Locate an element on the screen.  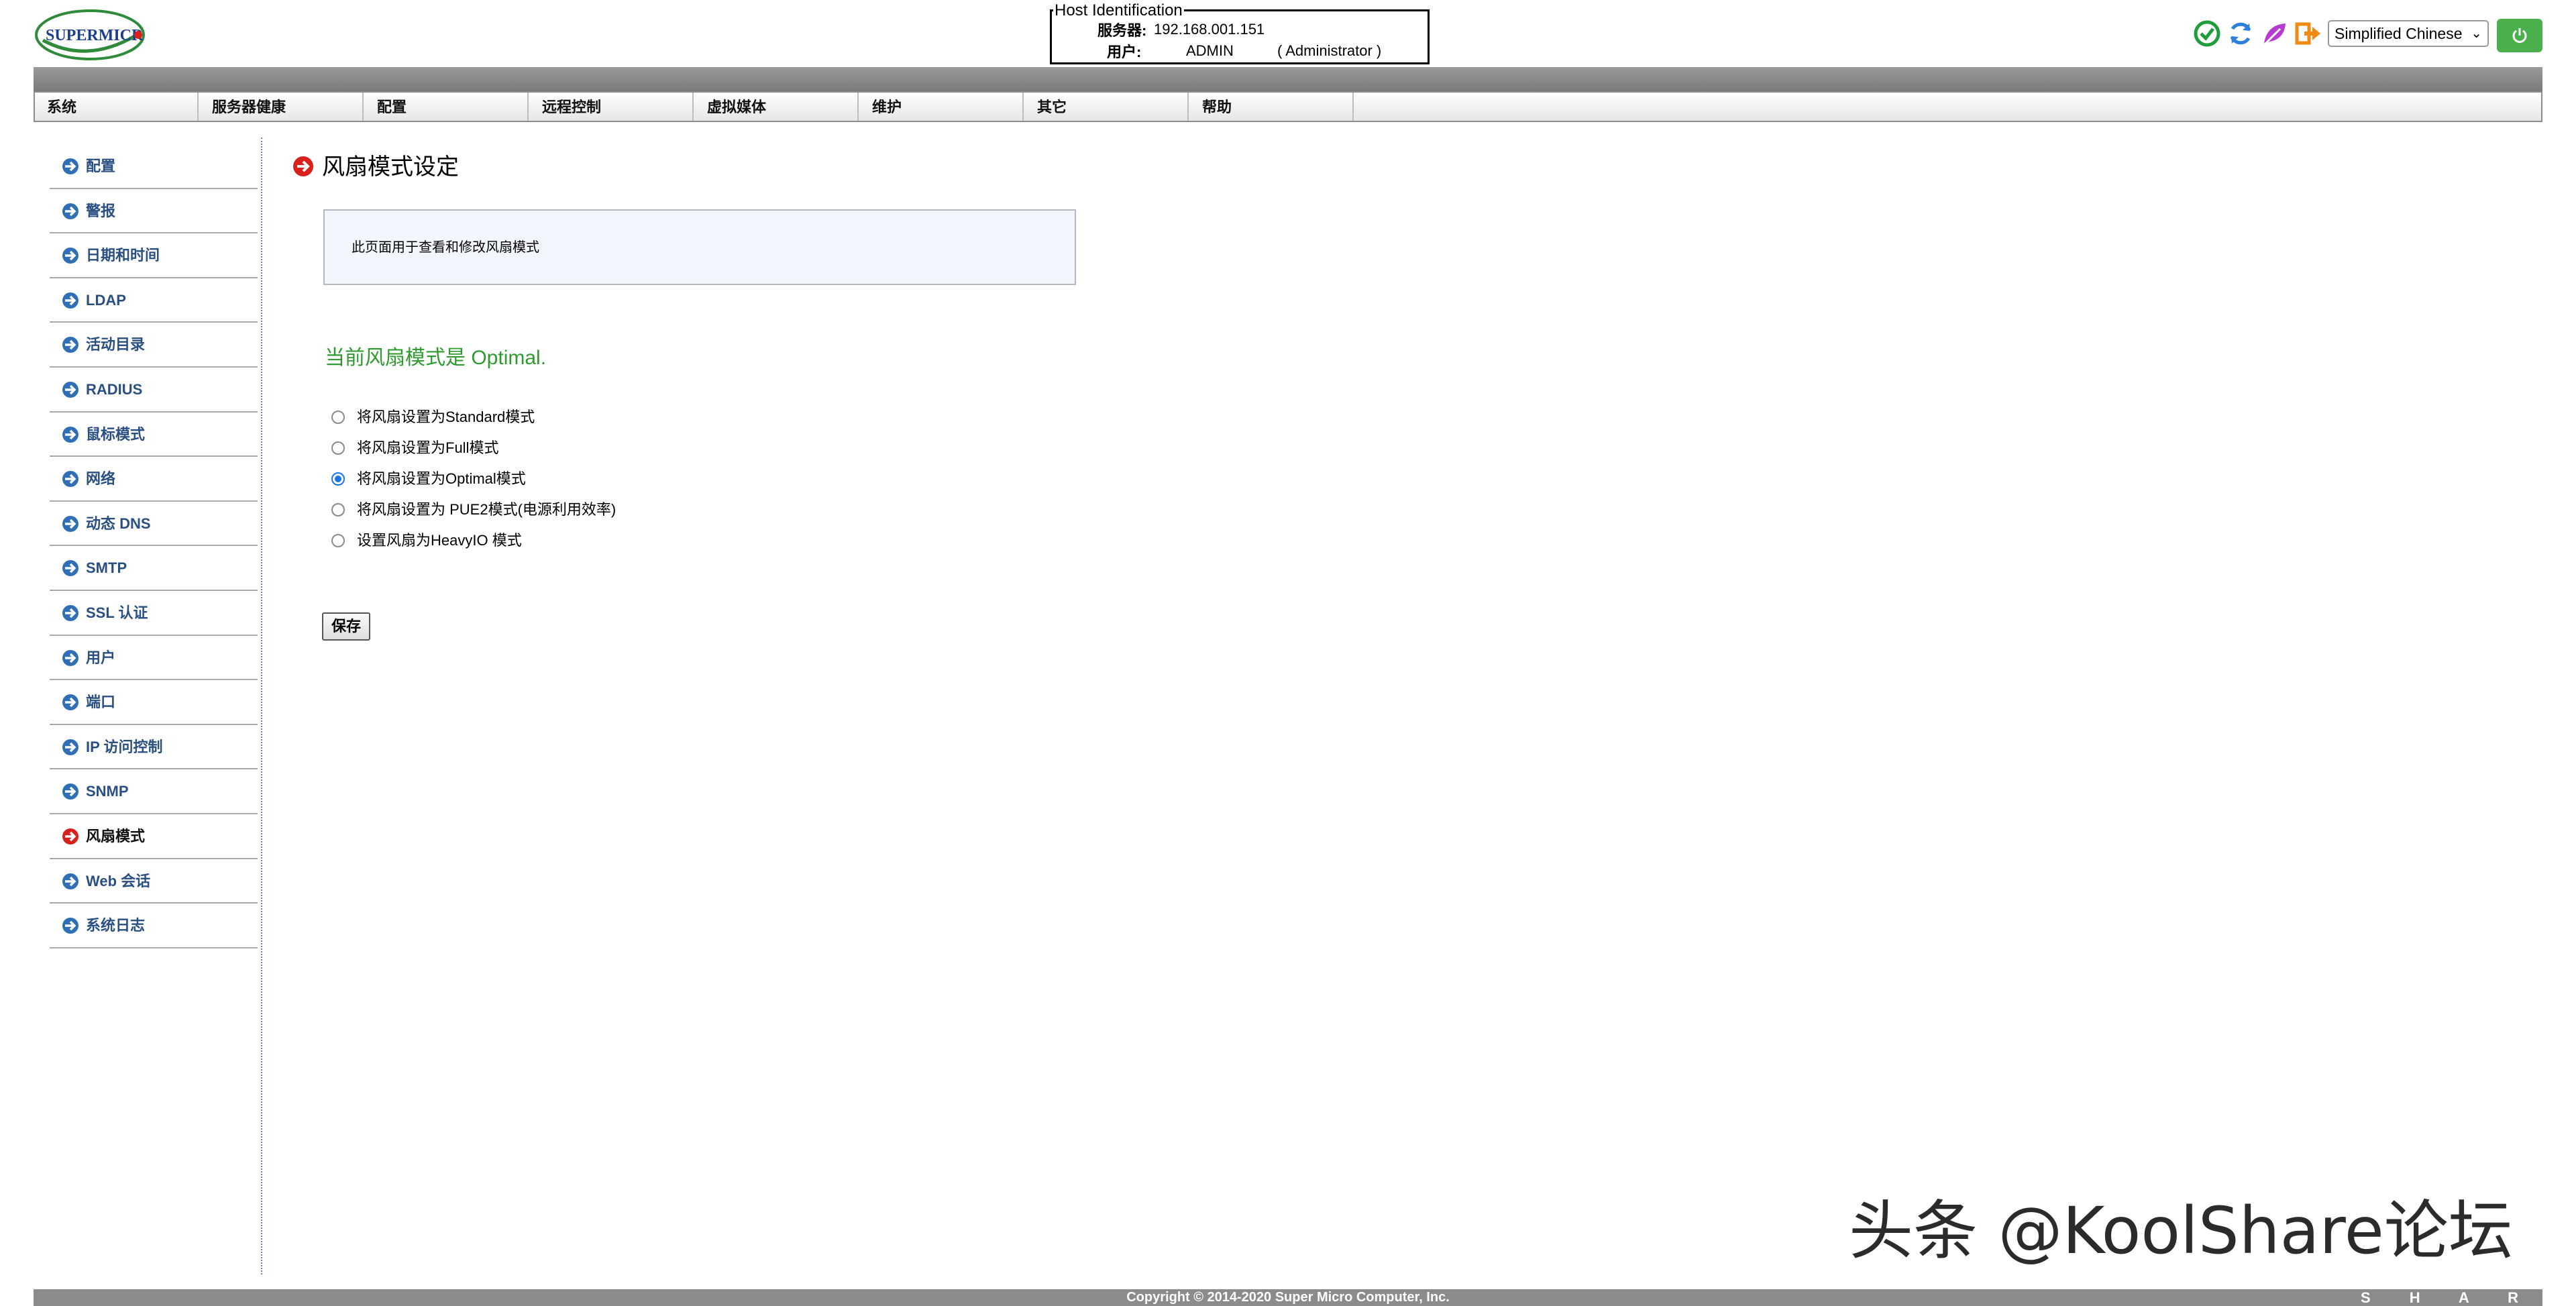
server-label: 服务器: is located at coordinates (1122, 30).